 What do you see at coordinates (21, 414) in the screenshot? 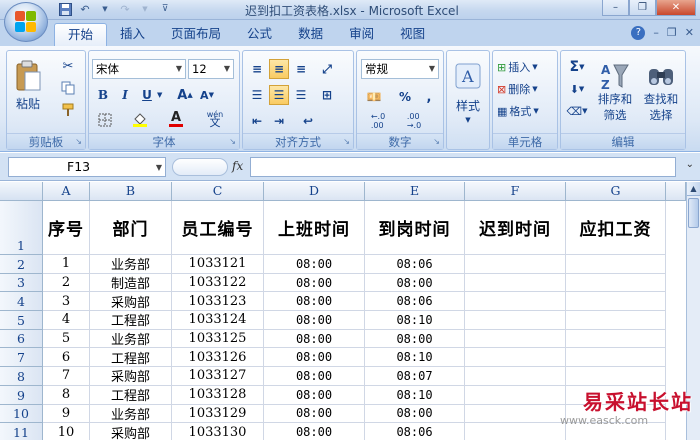
I see `row-header: 10` at bounding box center [21, 414].